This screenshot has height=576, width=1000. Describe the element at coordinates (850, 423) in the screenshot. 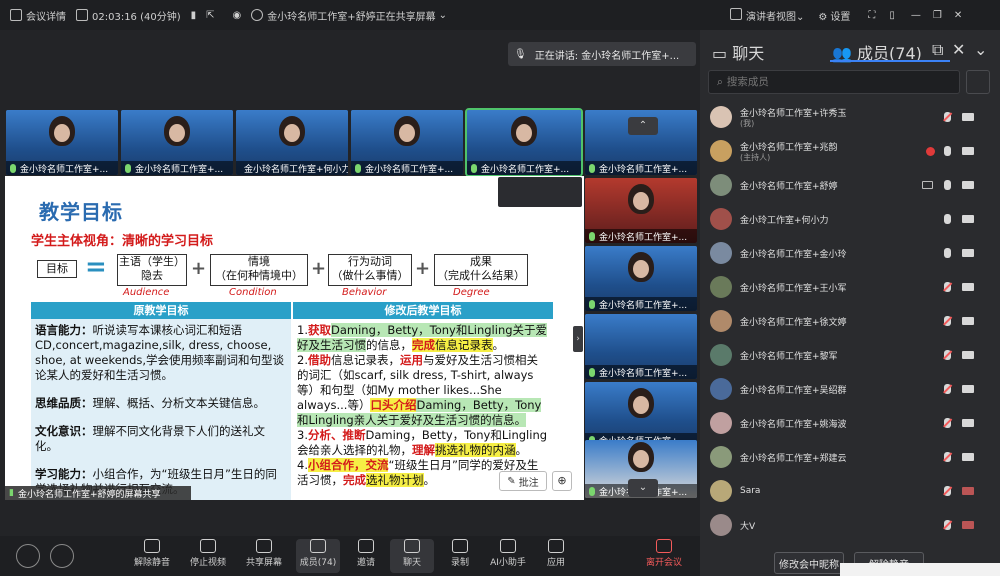

I see `member-row: 金小玲名师工作室+姚海波` at that location.